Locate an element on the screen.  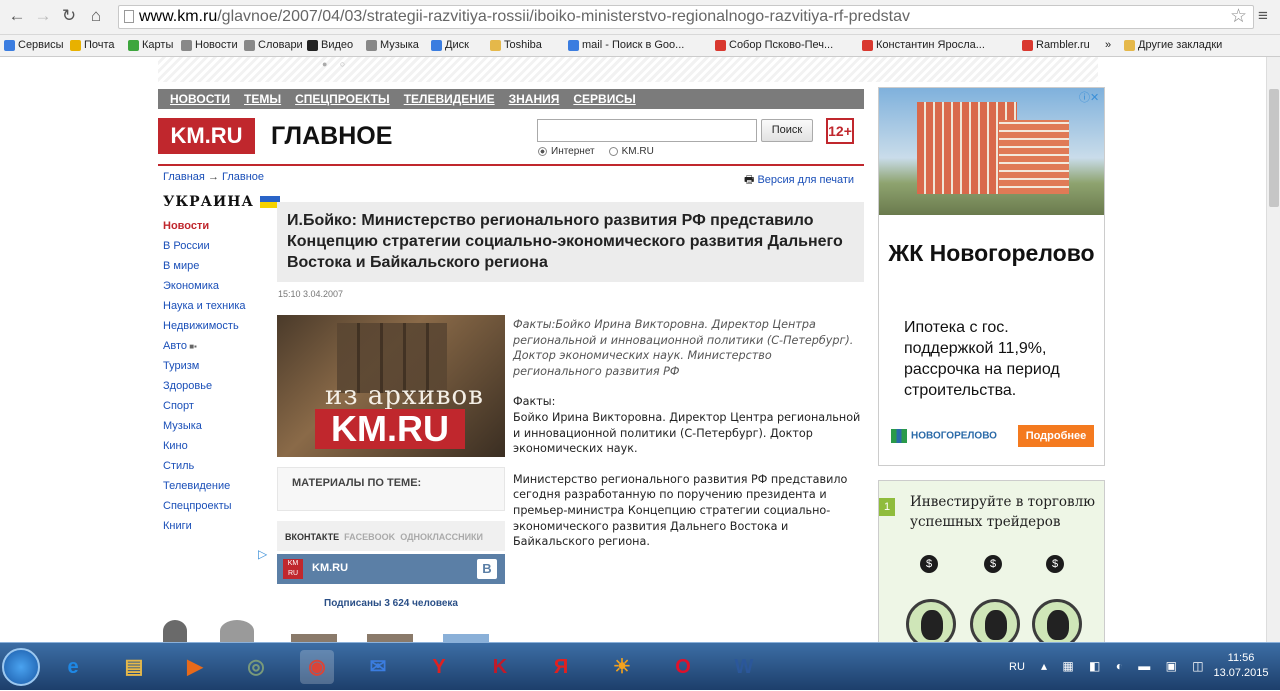
print-version-link: 🖶 Версия для печати is located at coordinates (799, 180).